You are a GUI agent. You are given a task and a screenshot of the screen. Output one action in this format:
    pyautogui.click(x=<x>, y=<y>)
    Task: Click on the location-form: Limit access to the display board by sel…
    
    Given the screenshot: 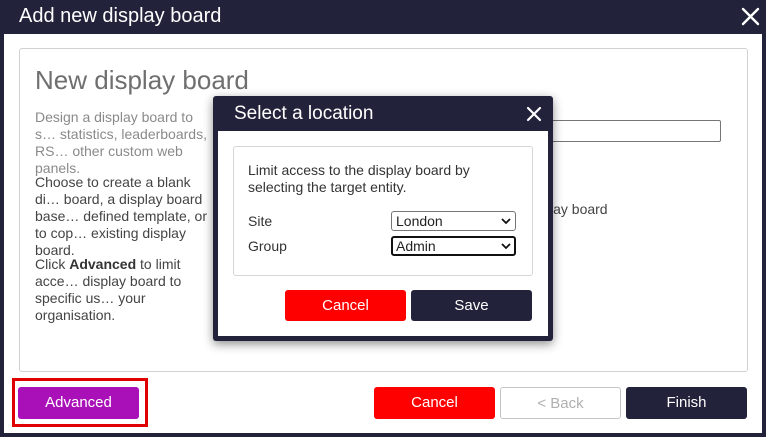 What is the action you would take?
    pyautogui.click(x=383, y=211)
    